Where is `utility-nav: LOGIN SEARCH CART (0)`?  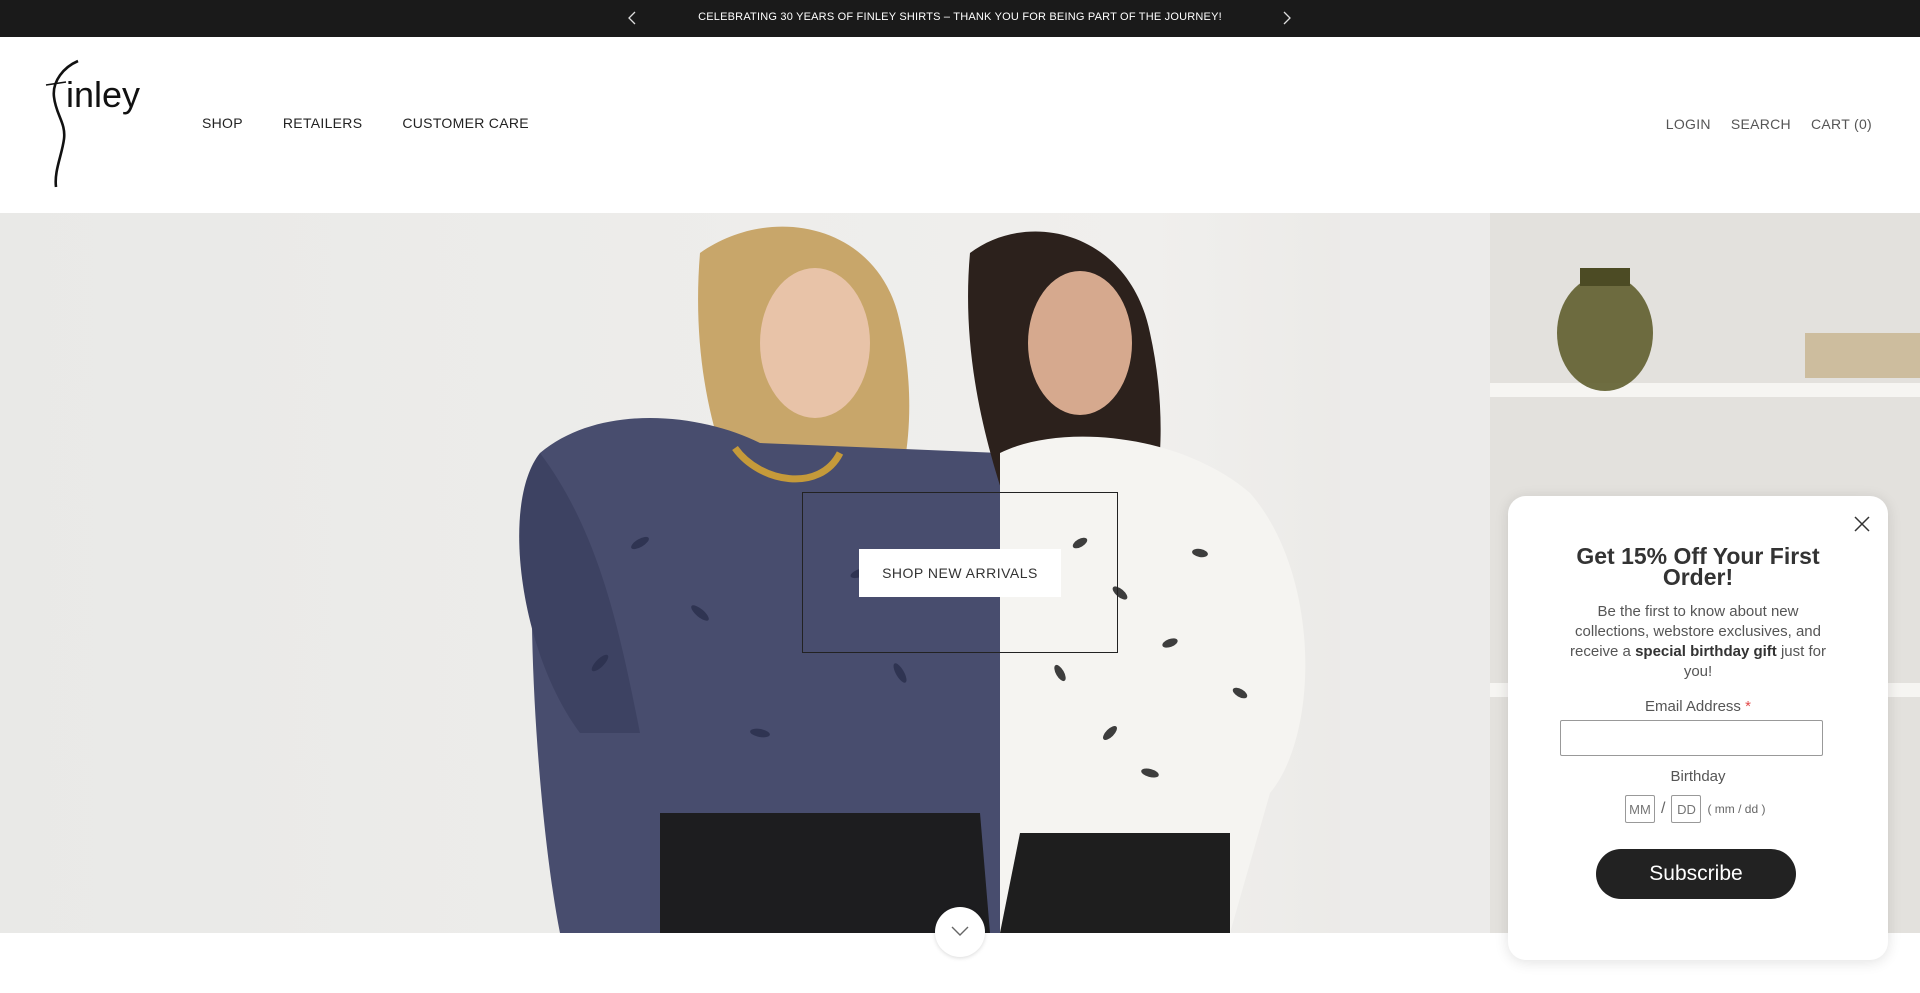
utility-nav: LOGIN SEARCH CART (0) is located at coordinates (1769, 124).